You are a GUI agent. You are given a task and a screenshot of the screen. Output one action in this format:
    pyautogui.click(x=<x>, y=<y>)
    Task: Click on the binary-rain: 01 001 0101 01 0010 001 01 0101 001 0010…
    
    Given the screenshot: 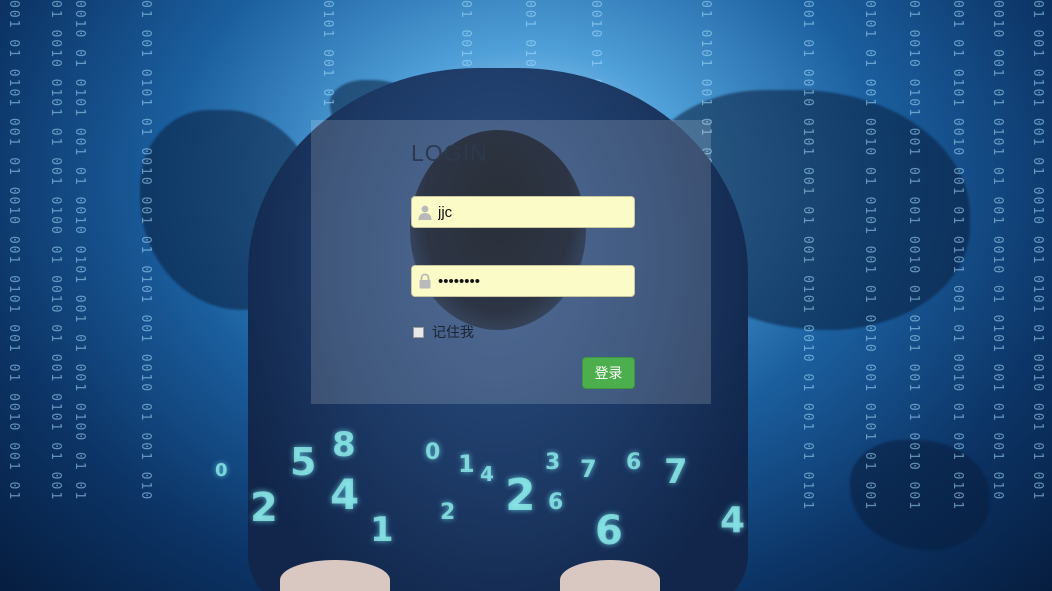 What is the action you would take?
    pyautogui.click(x=145, y=251)
    